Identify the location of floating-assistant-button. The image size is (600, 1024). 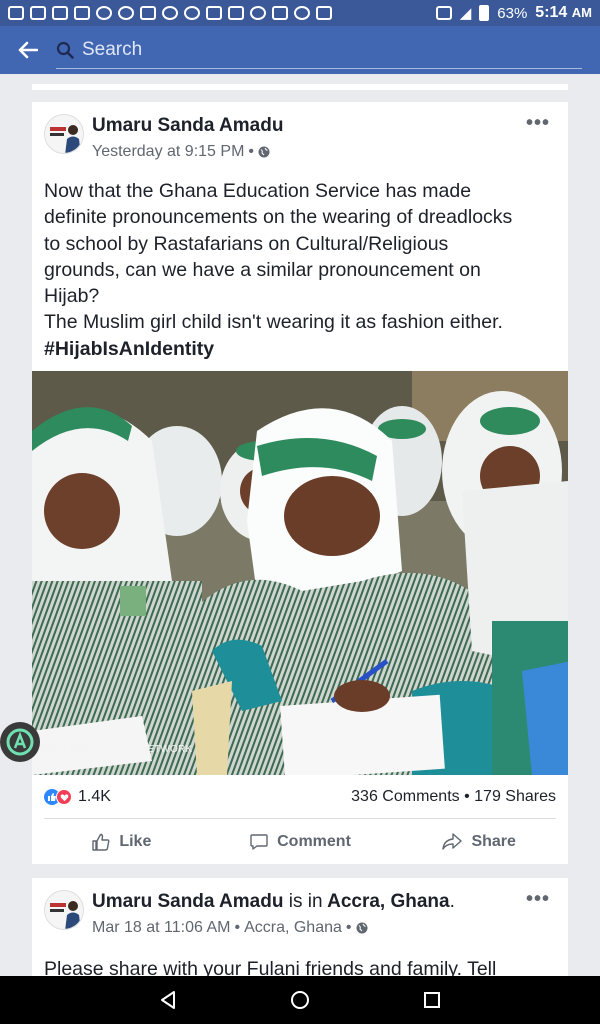
(20, 742).